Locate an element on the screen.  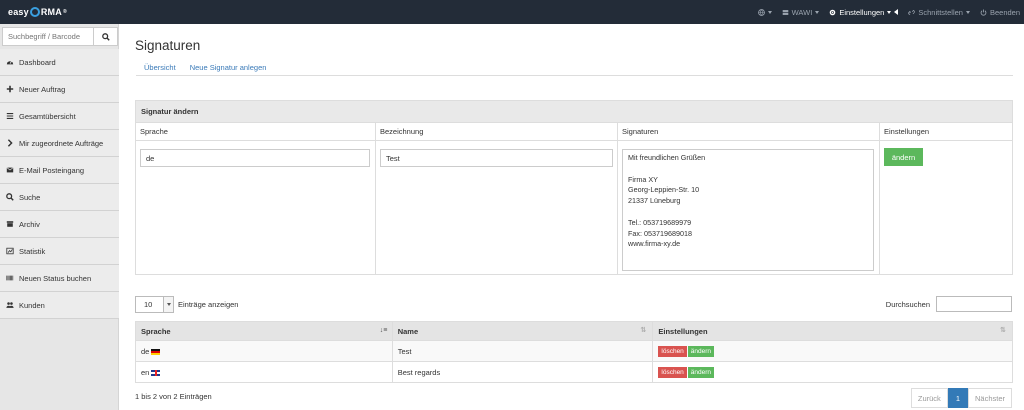
sidebar-item-label: Dashboard is located at coordinates (37, 62).